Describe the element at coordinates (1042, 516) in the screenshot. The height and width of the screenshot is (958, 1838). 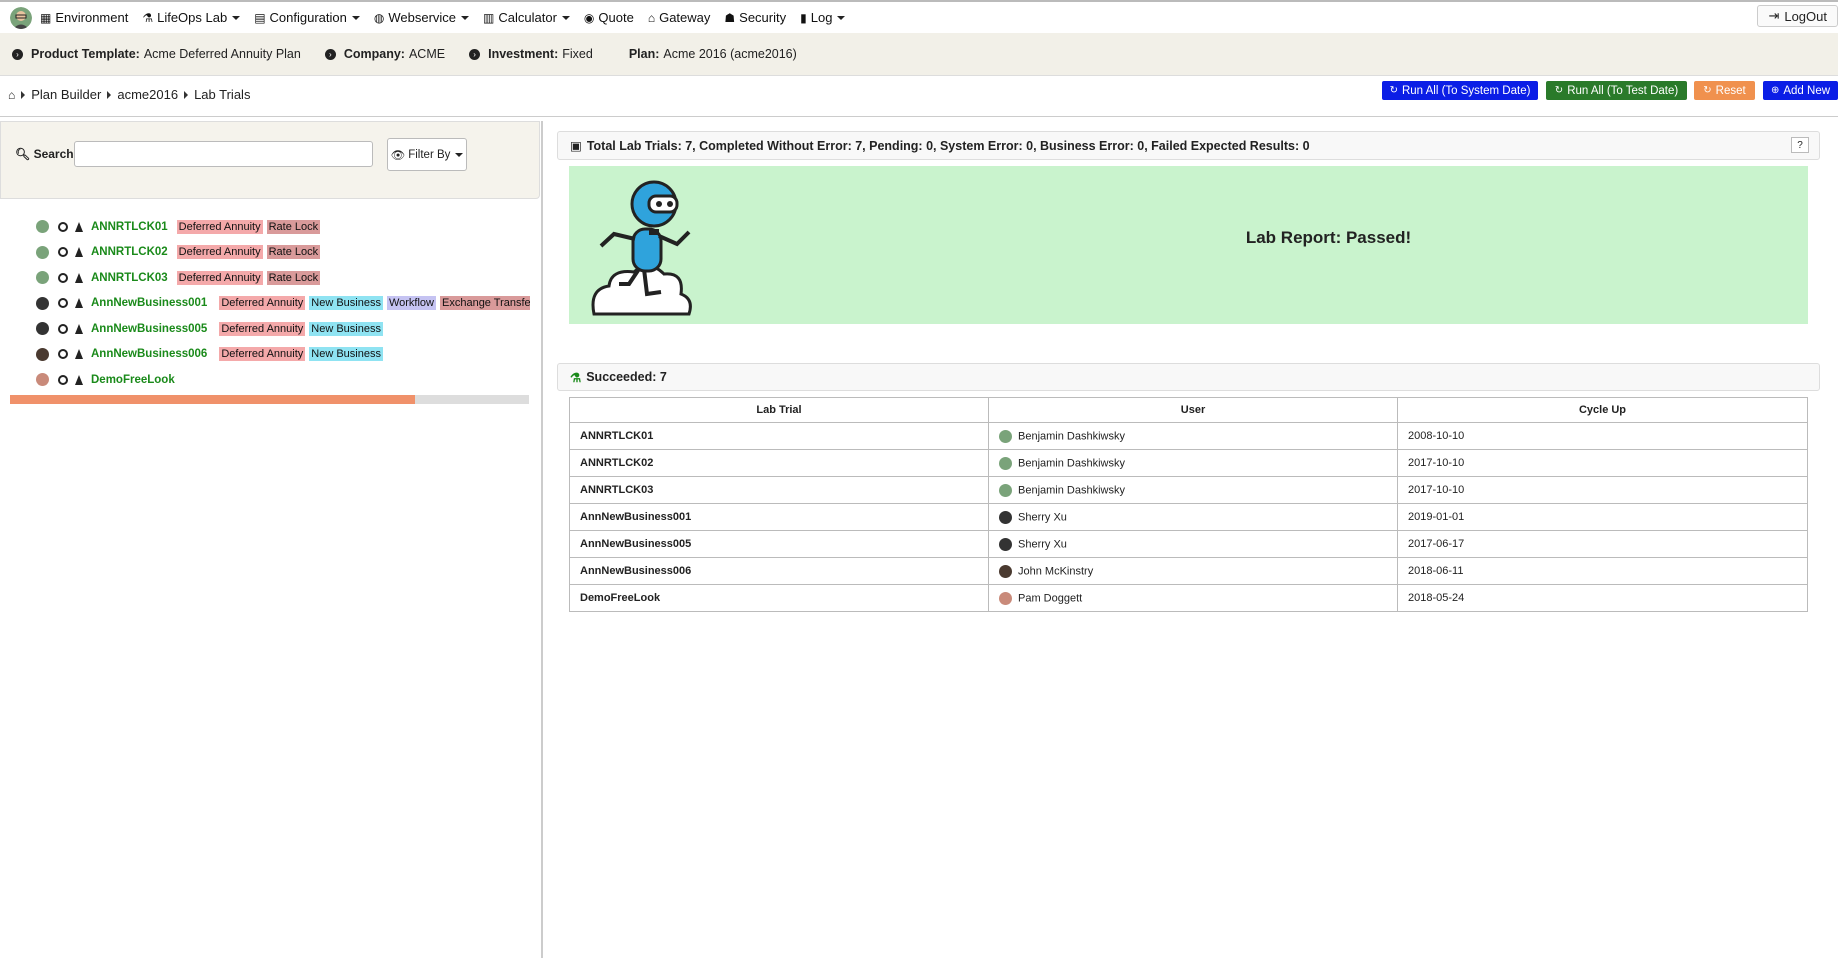
I see `user-name: Sherry Xu` at that location.